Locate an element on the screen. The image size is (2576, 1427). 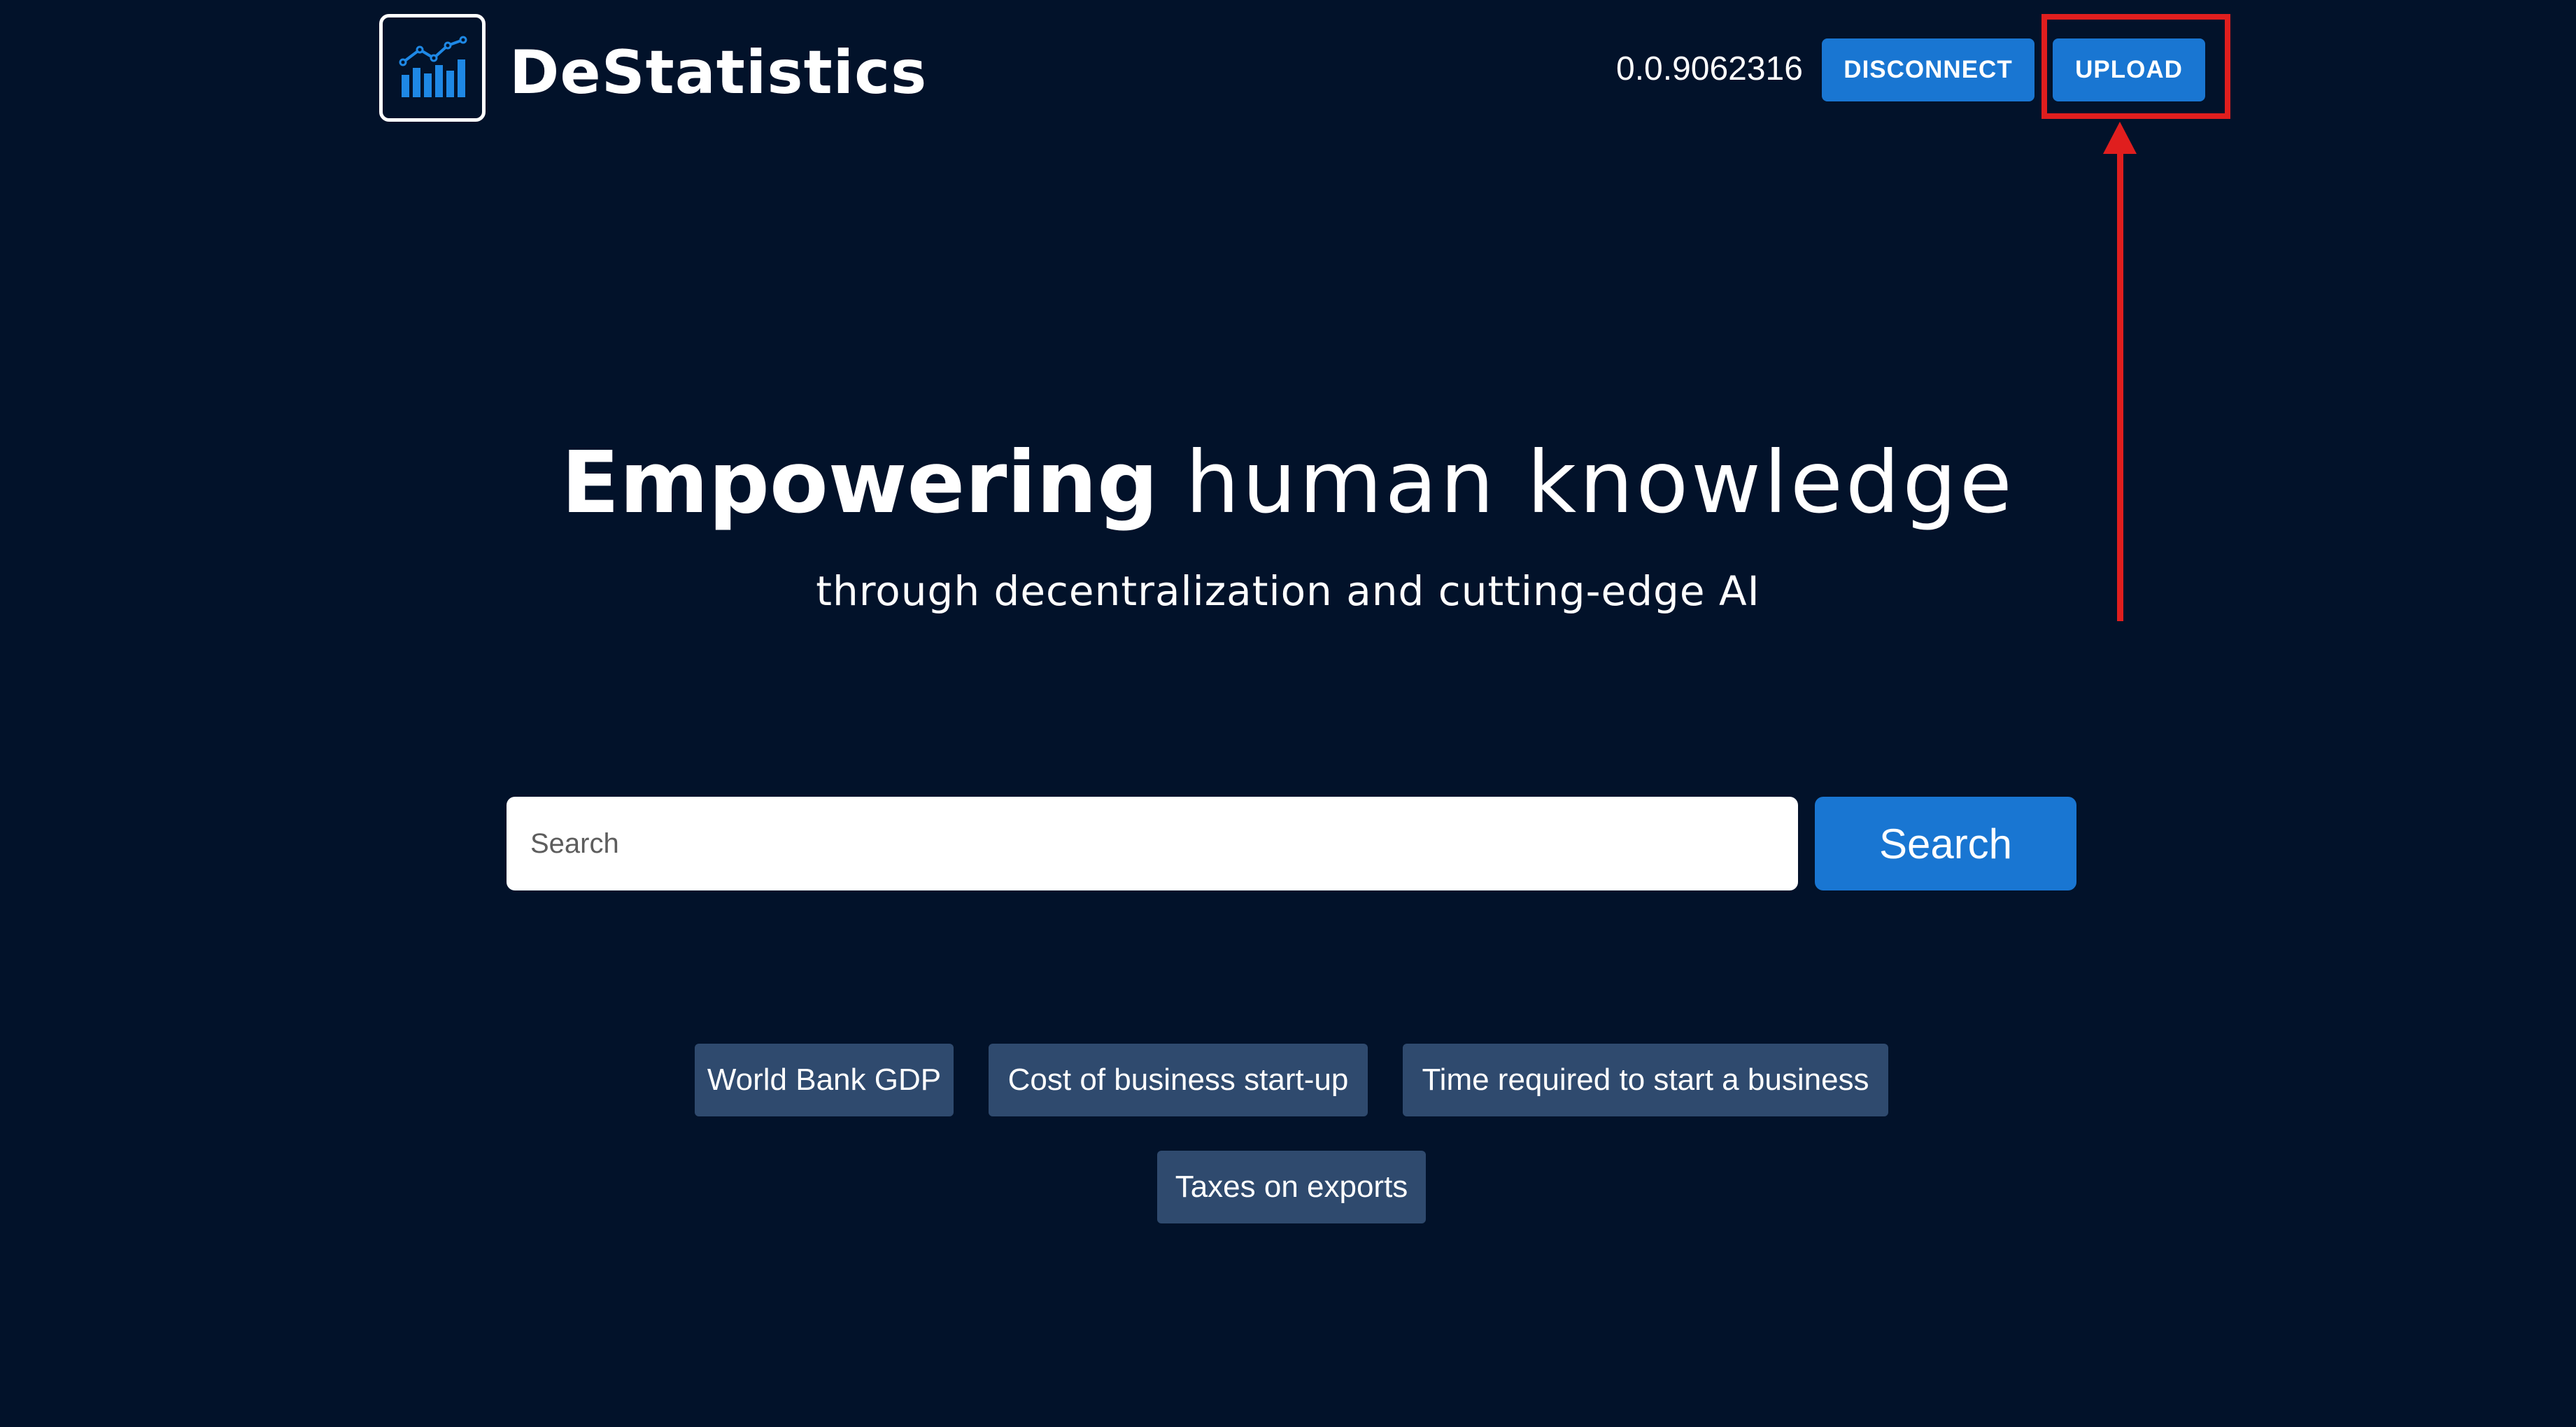
suggestion-chip-taxes-on-exports: Taxes on exports is located at coordinates (1291, 1187).